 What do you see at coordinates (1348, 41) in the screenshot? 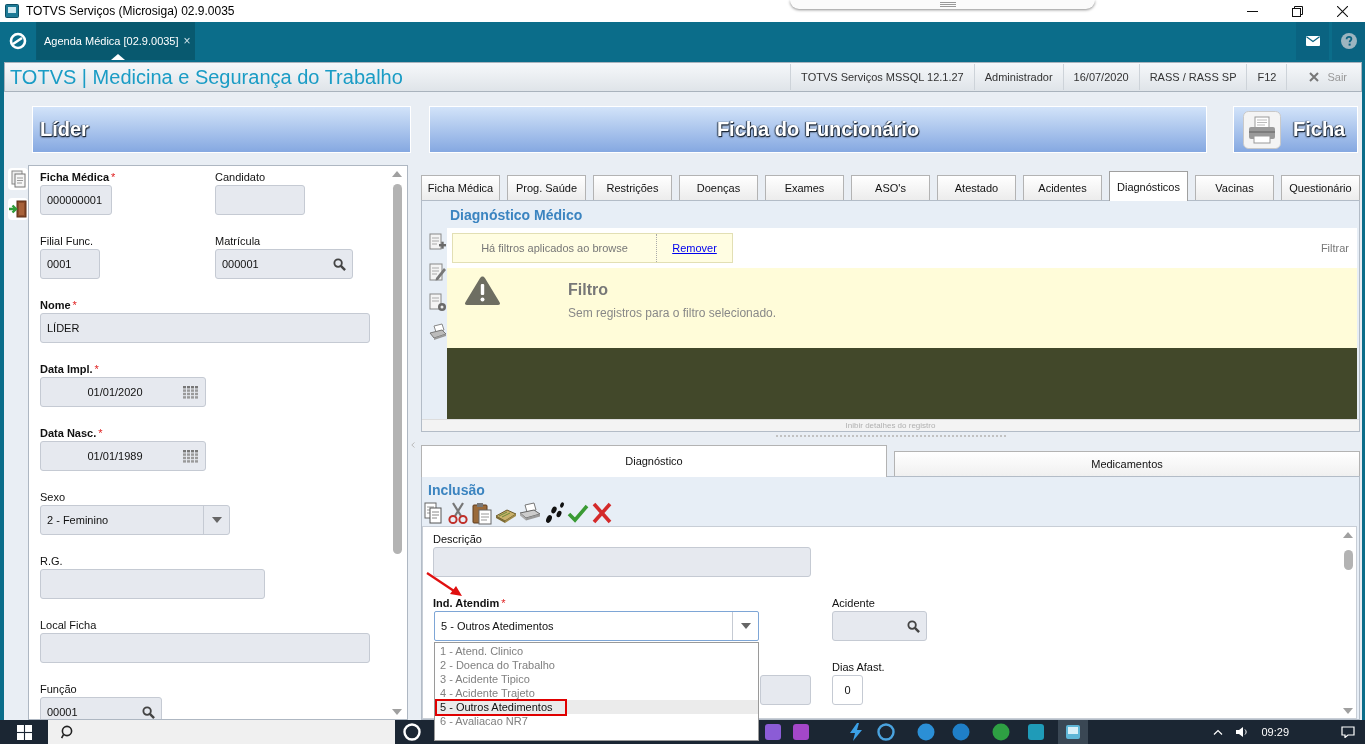
I see `help-icon` at bounding box center [1348, 41].